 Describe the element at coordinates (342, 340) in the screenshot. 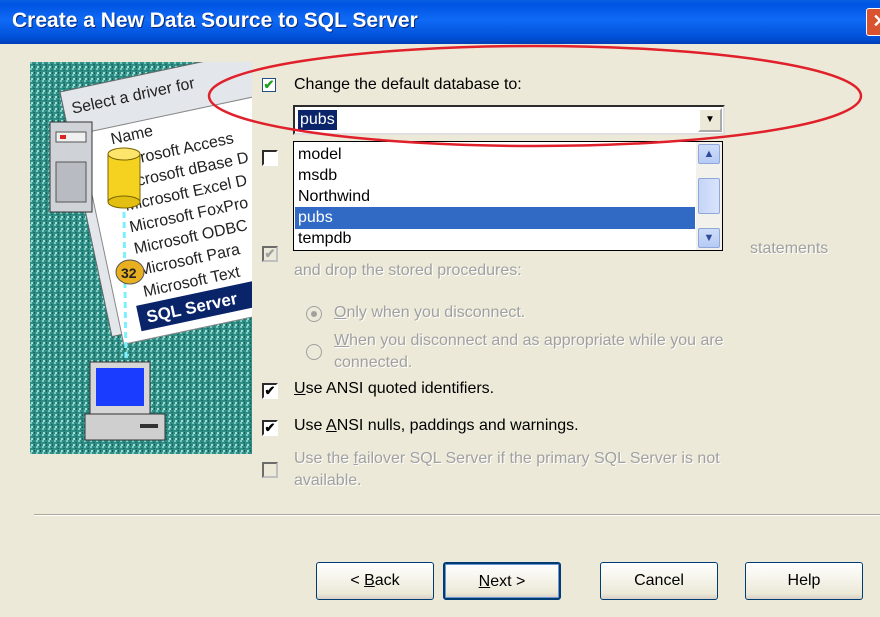

I see `accel: W` at that location.